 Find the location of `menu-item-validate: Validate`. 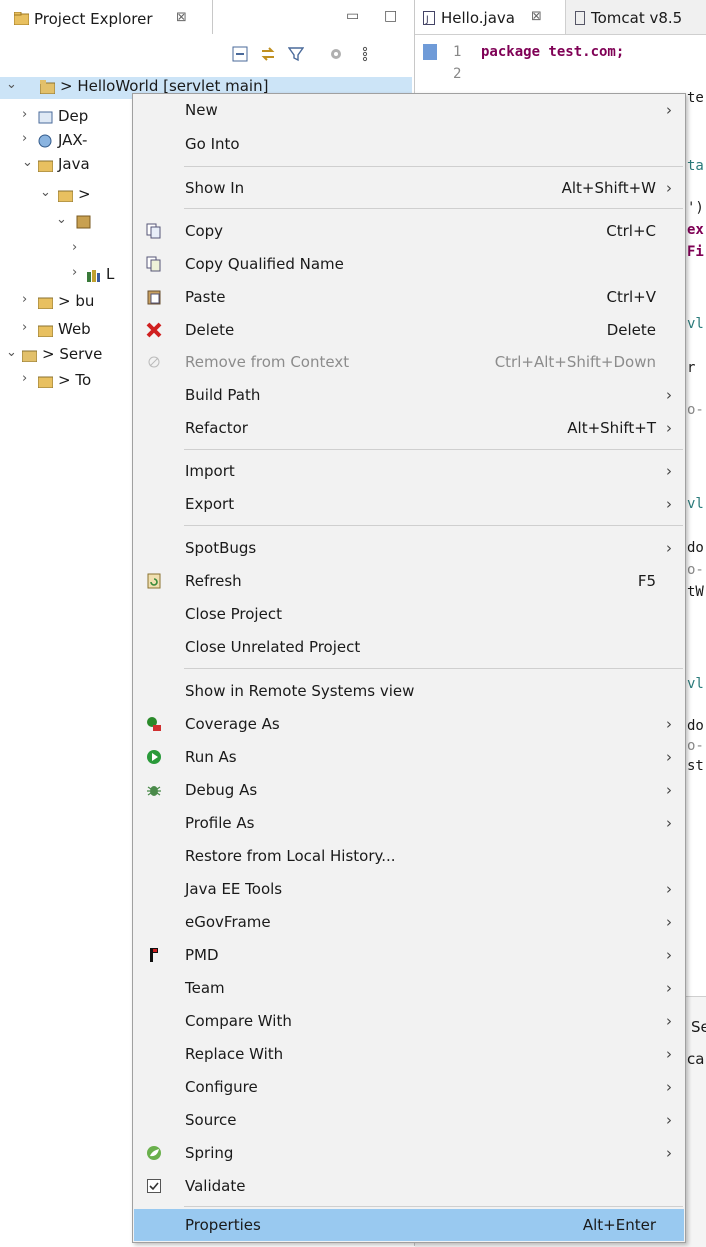

menu-item-validate: Validate is located at coordinates (409, 1186).